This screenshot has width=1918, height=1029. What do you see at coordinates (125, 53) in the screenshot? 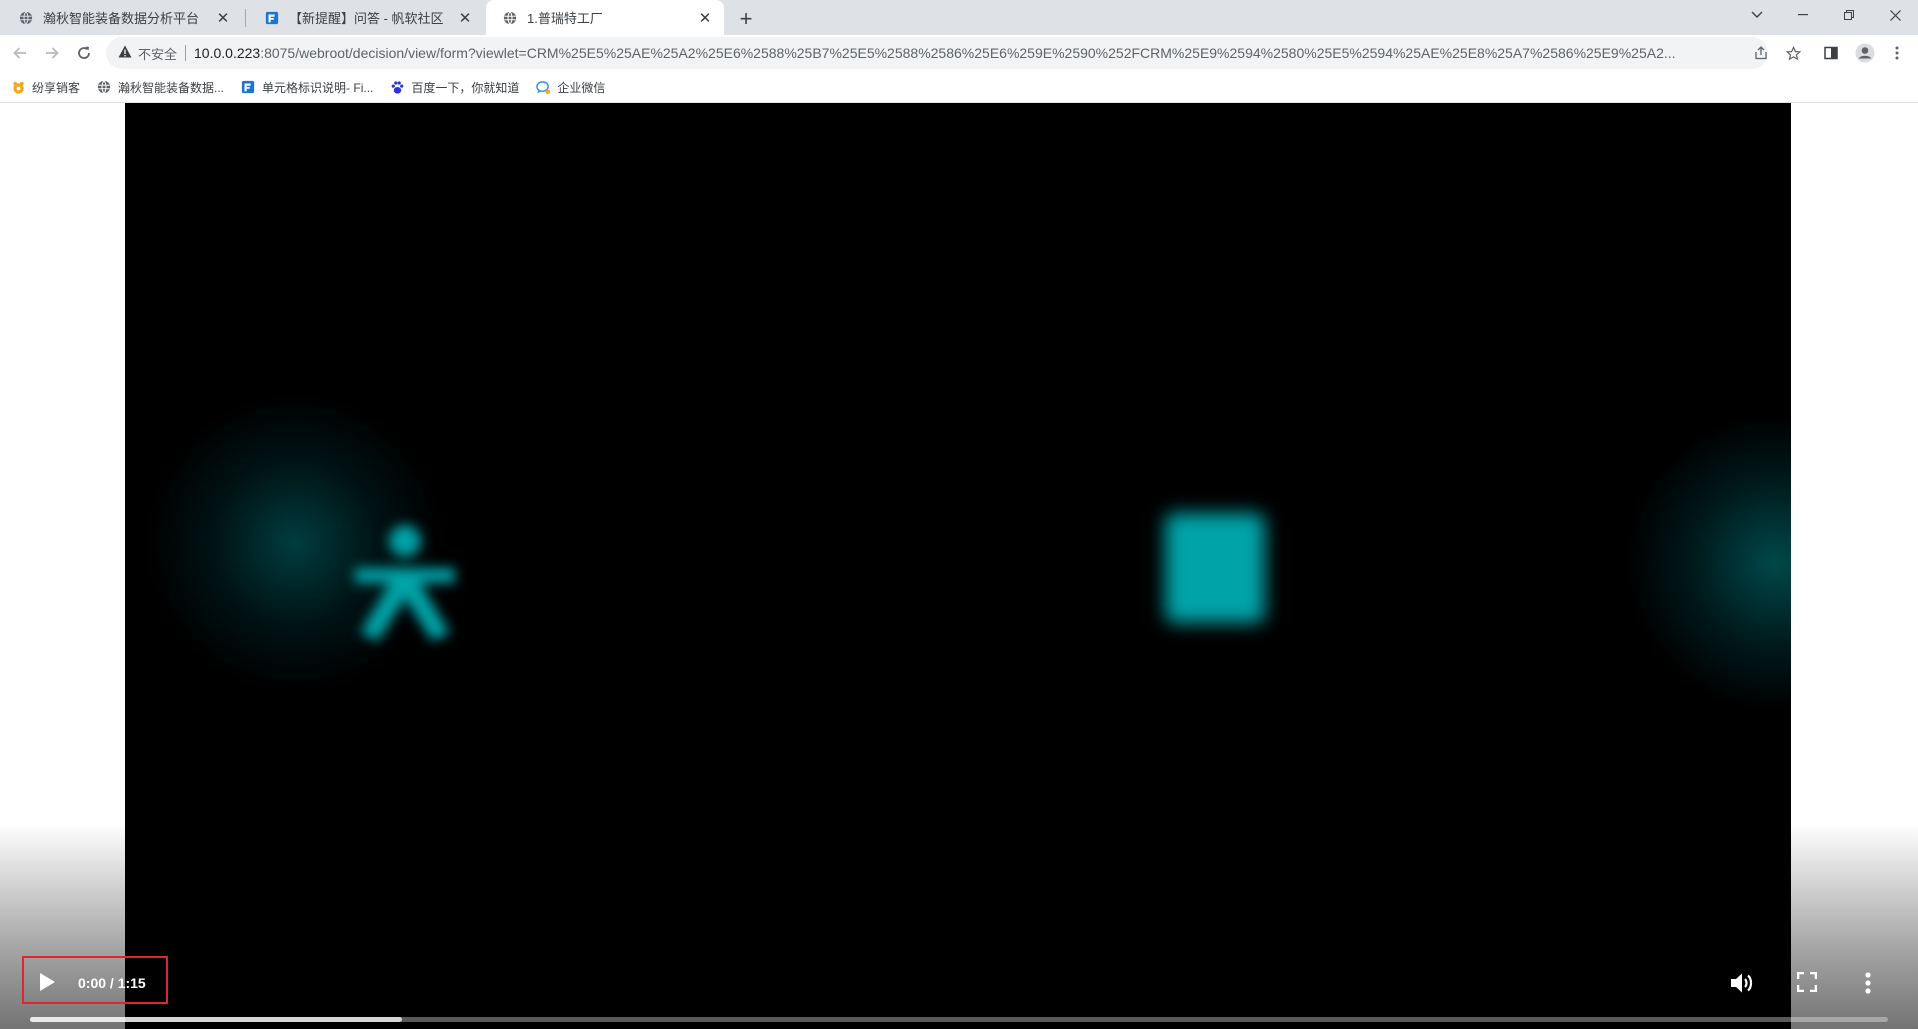
I see `warning-triangle-icon` at bounding box center [125, 53].